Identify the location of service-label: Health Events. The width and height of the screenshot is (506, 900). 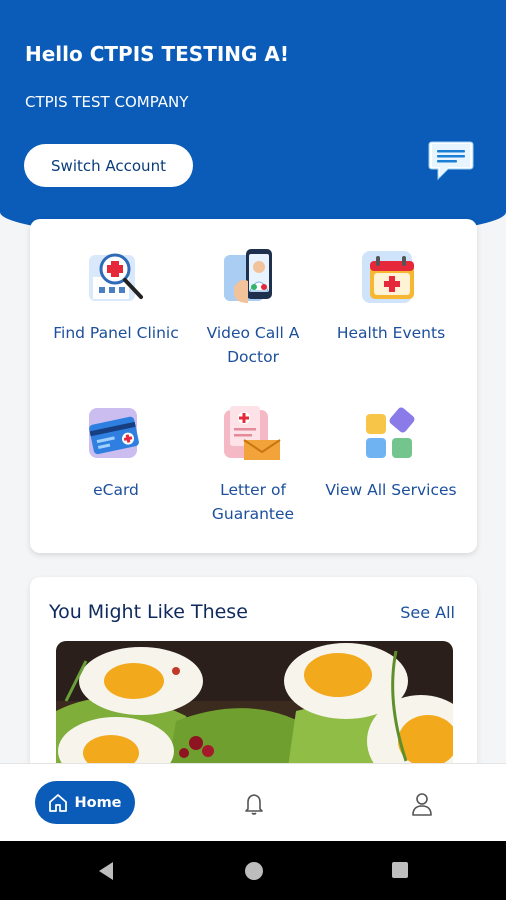
(391, 333).